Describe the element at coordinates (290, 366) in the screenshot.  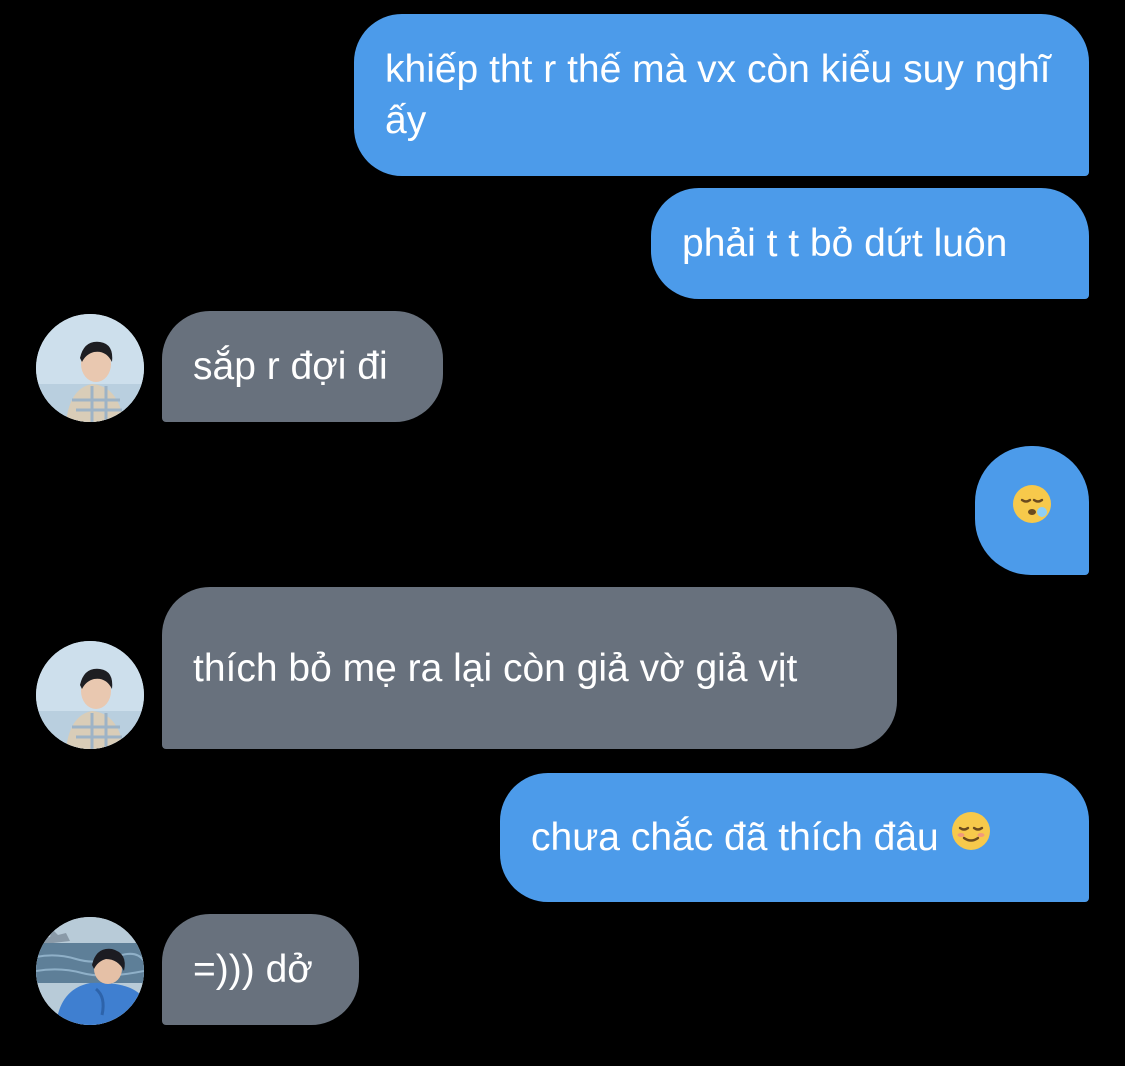
I see `message-text: sắp r đợi đi` at that location.